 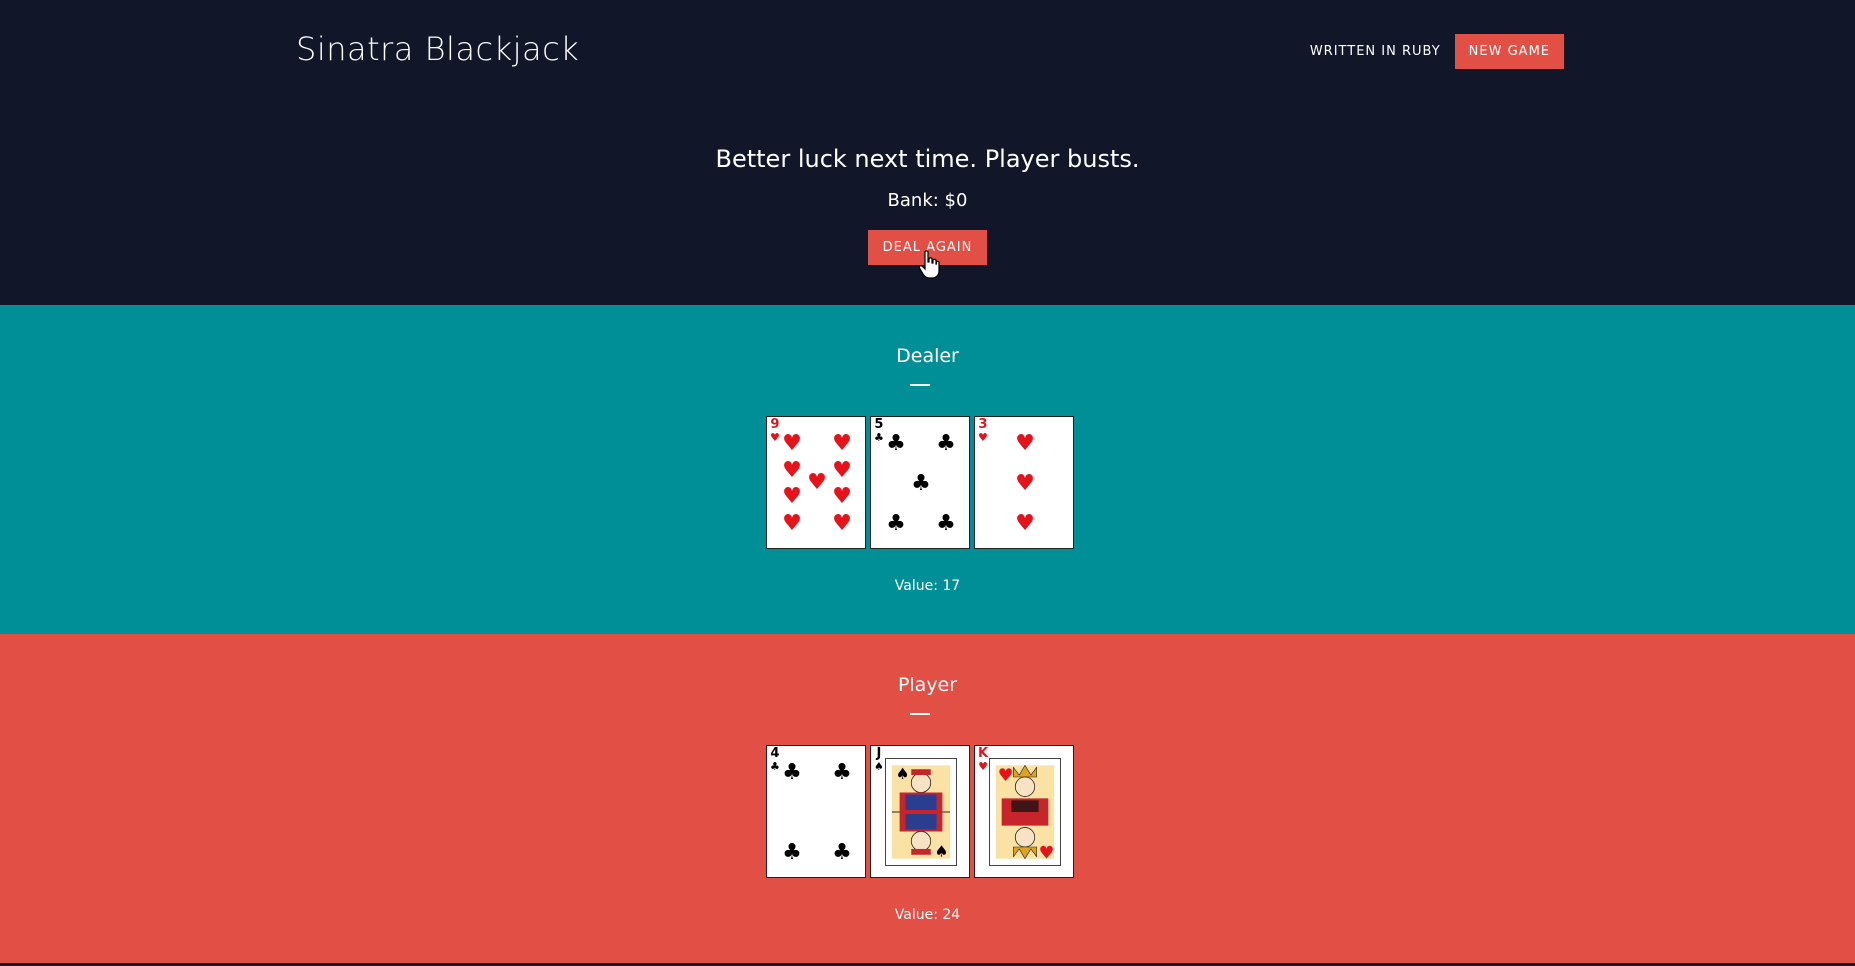 I want to click on card-corner: 3 ♥, so click(x=983, y=430).